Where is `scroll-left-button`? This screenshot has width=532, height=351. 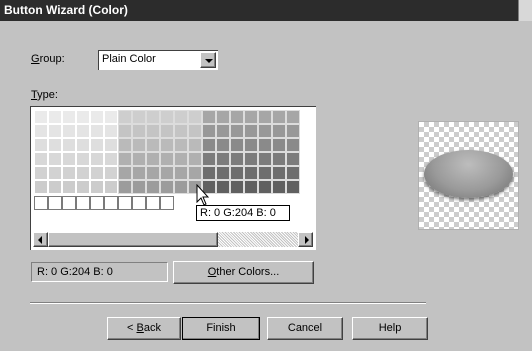 scroll-left-button is located at coordinates (40, 239).